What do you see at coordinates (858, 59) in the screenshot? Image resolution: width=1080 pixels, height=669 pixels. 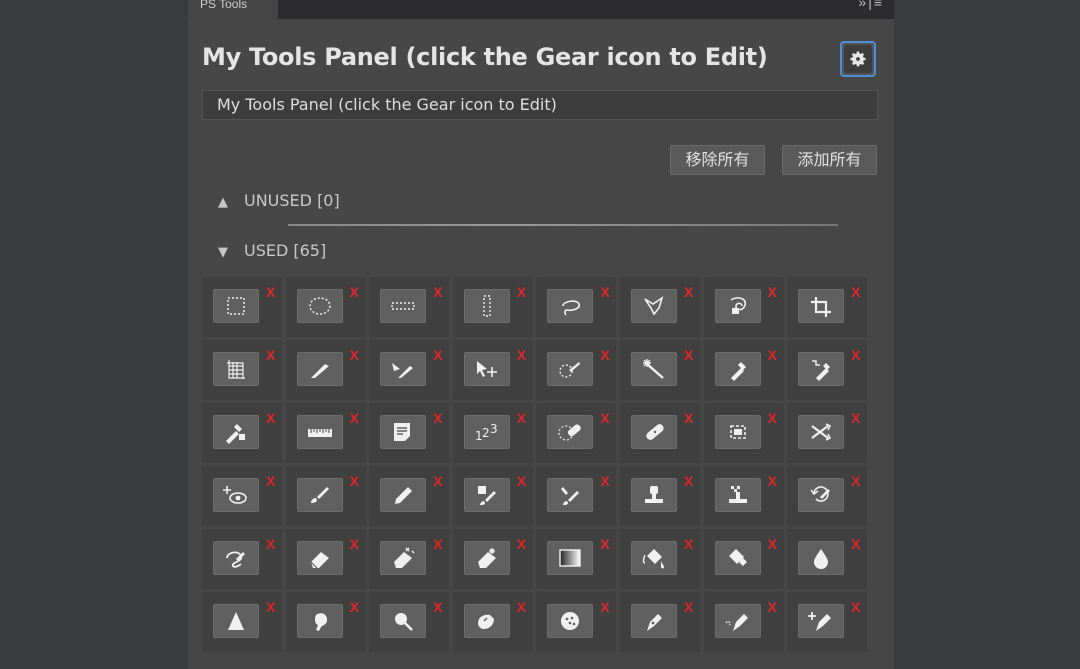 I see `gear-button` at bounding box center [858, 59].